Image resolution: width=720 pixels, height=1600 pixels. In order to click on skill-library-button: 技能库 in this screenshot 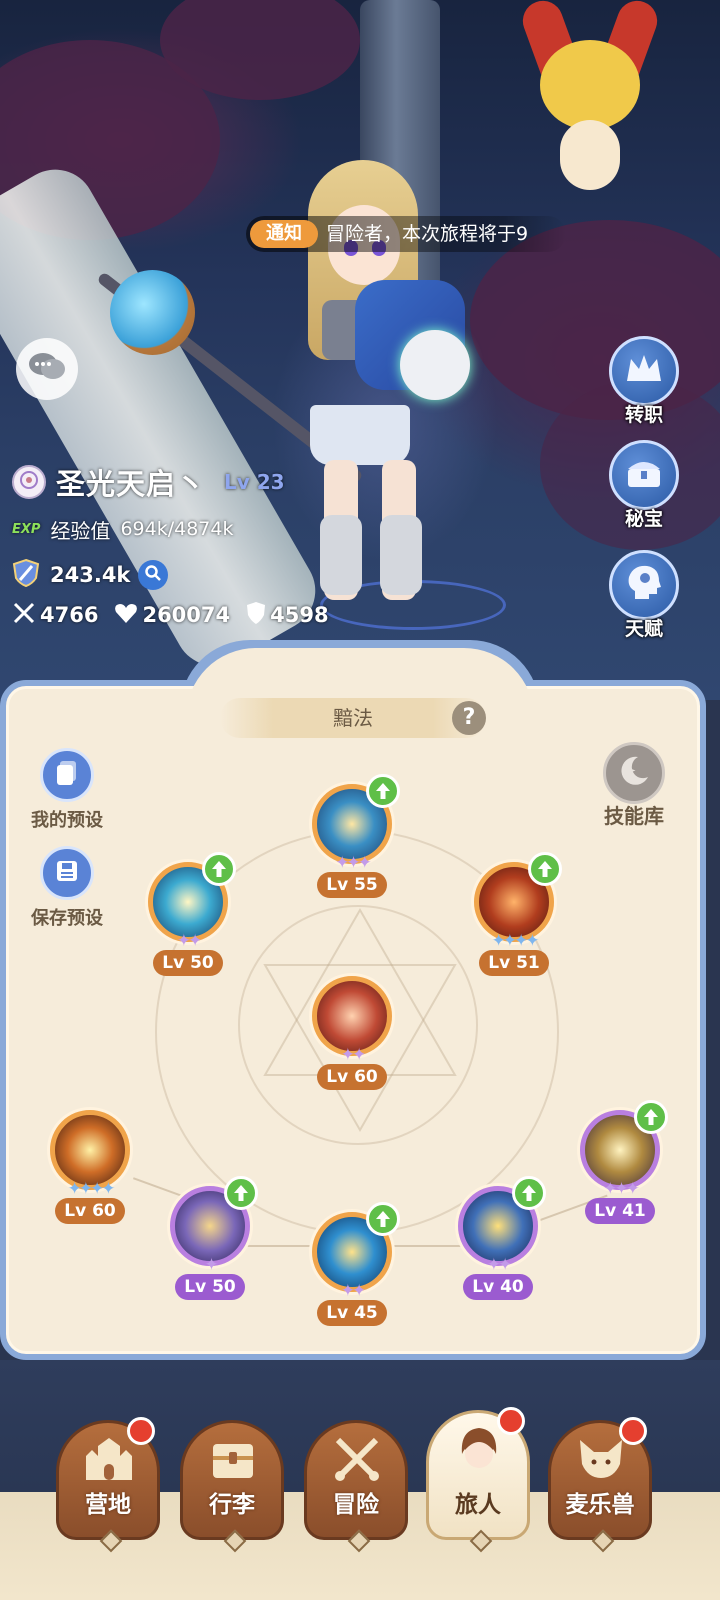, I will do `click(634, 785)`.